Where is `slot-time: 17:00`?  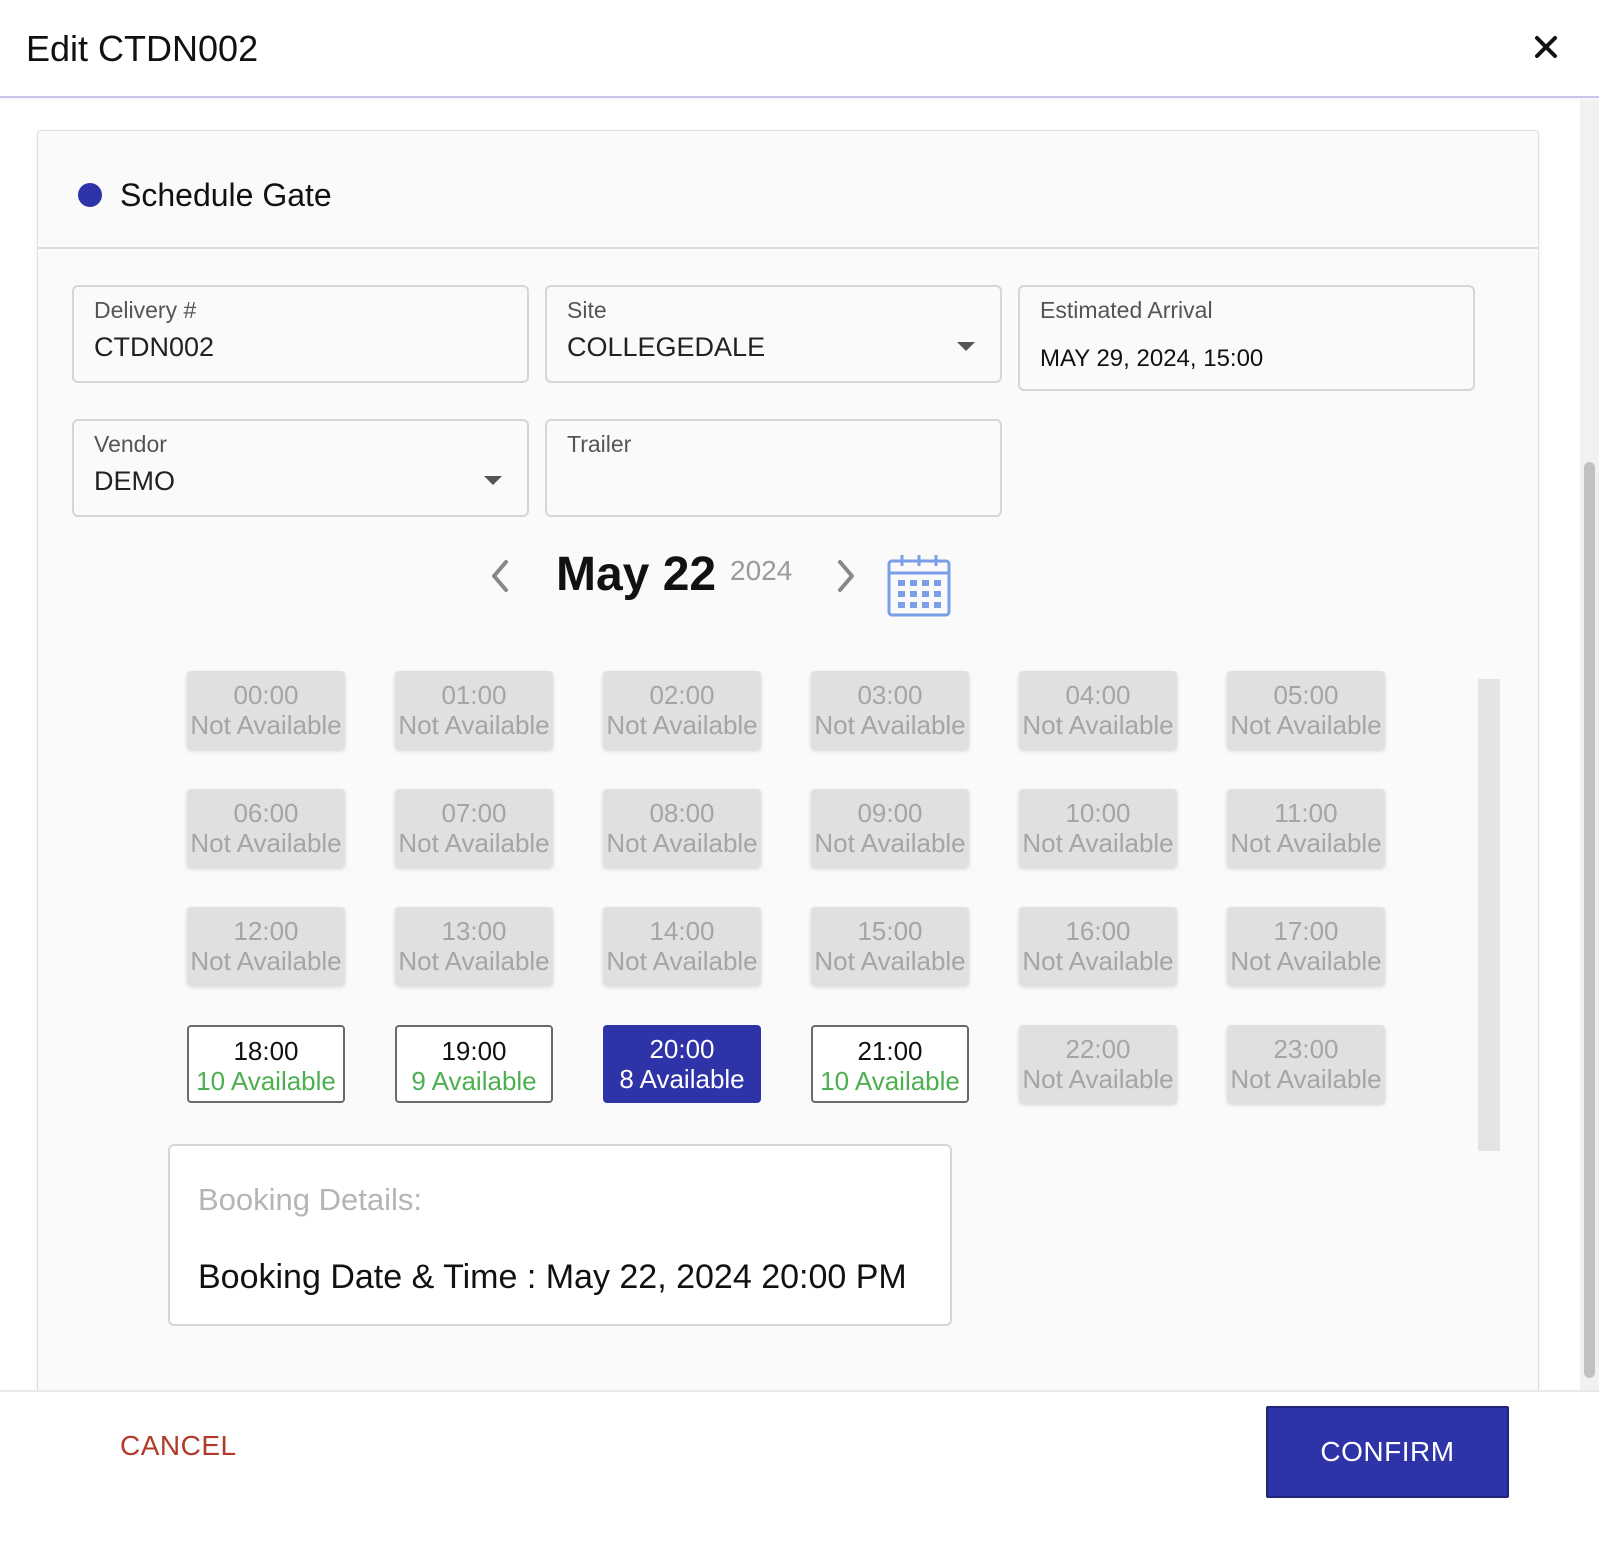 slot-time: 17:00 is located at coordinates (1306, 931).